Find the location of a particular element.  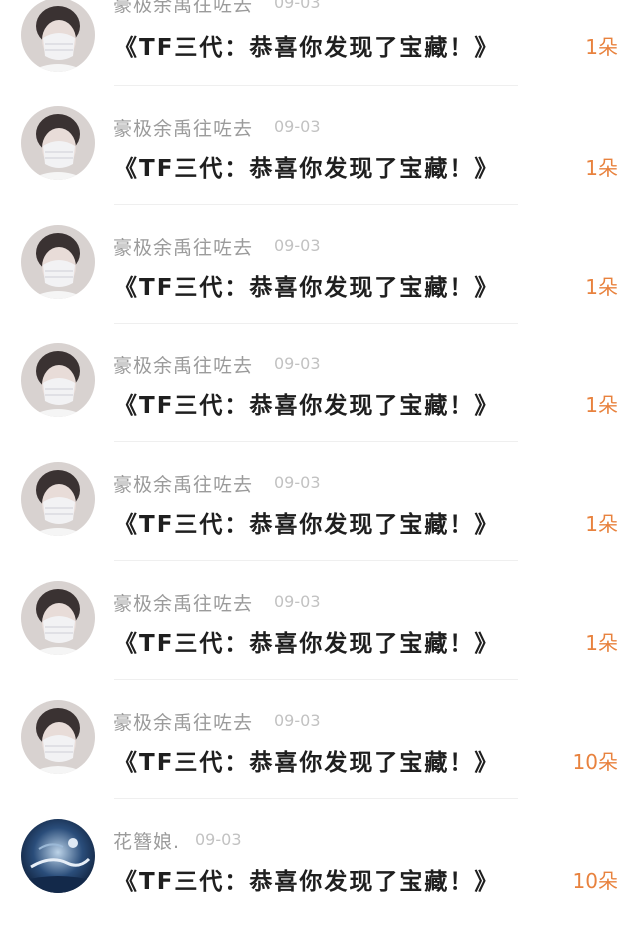

comment-row: 花簪娘. 09-03 《TF三代：恭喜你发现了宝藏！》 10朵 is located at coordinates (320, 876).